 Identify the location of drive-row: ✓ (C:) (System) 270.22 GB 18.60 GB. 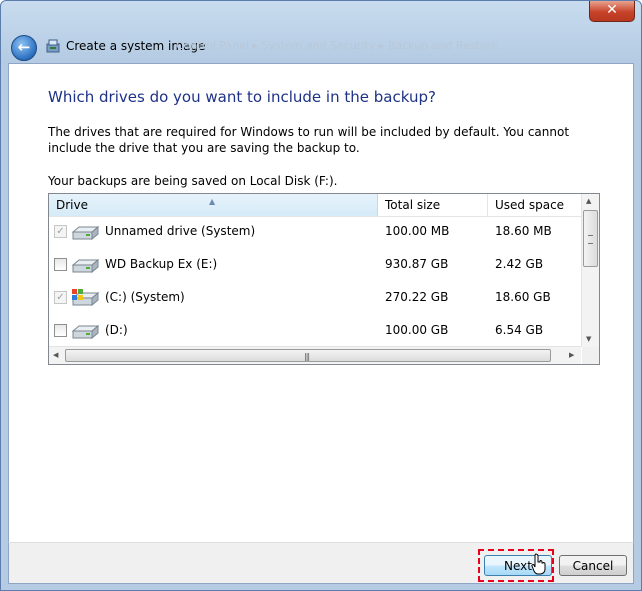
(315, 298).